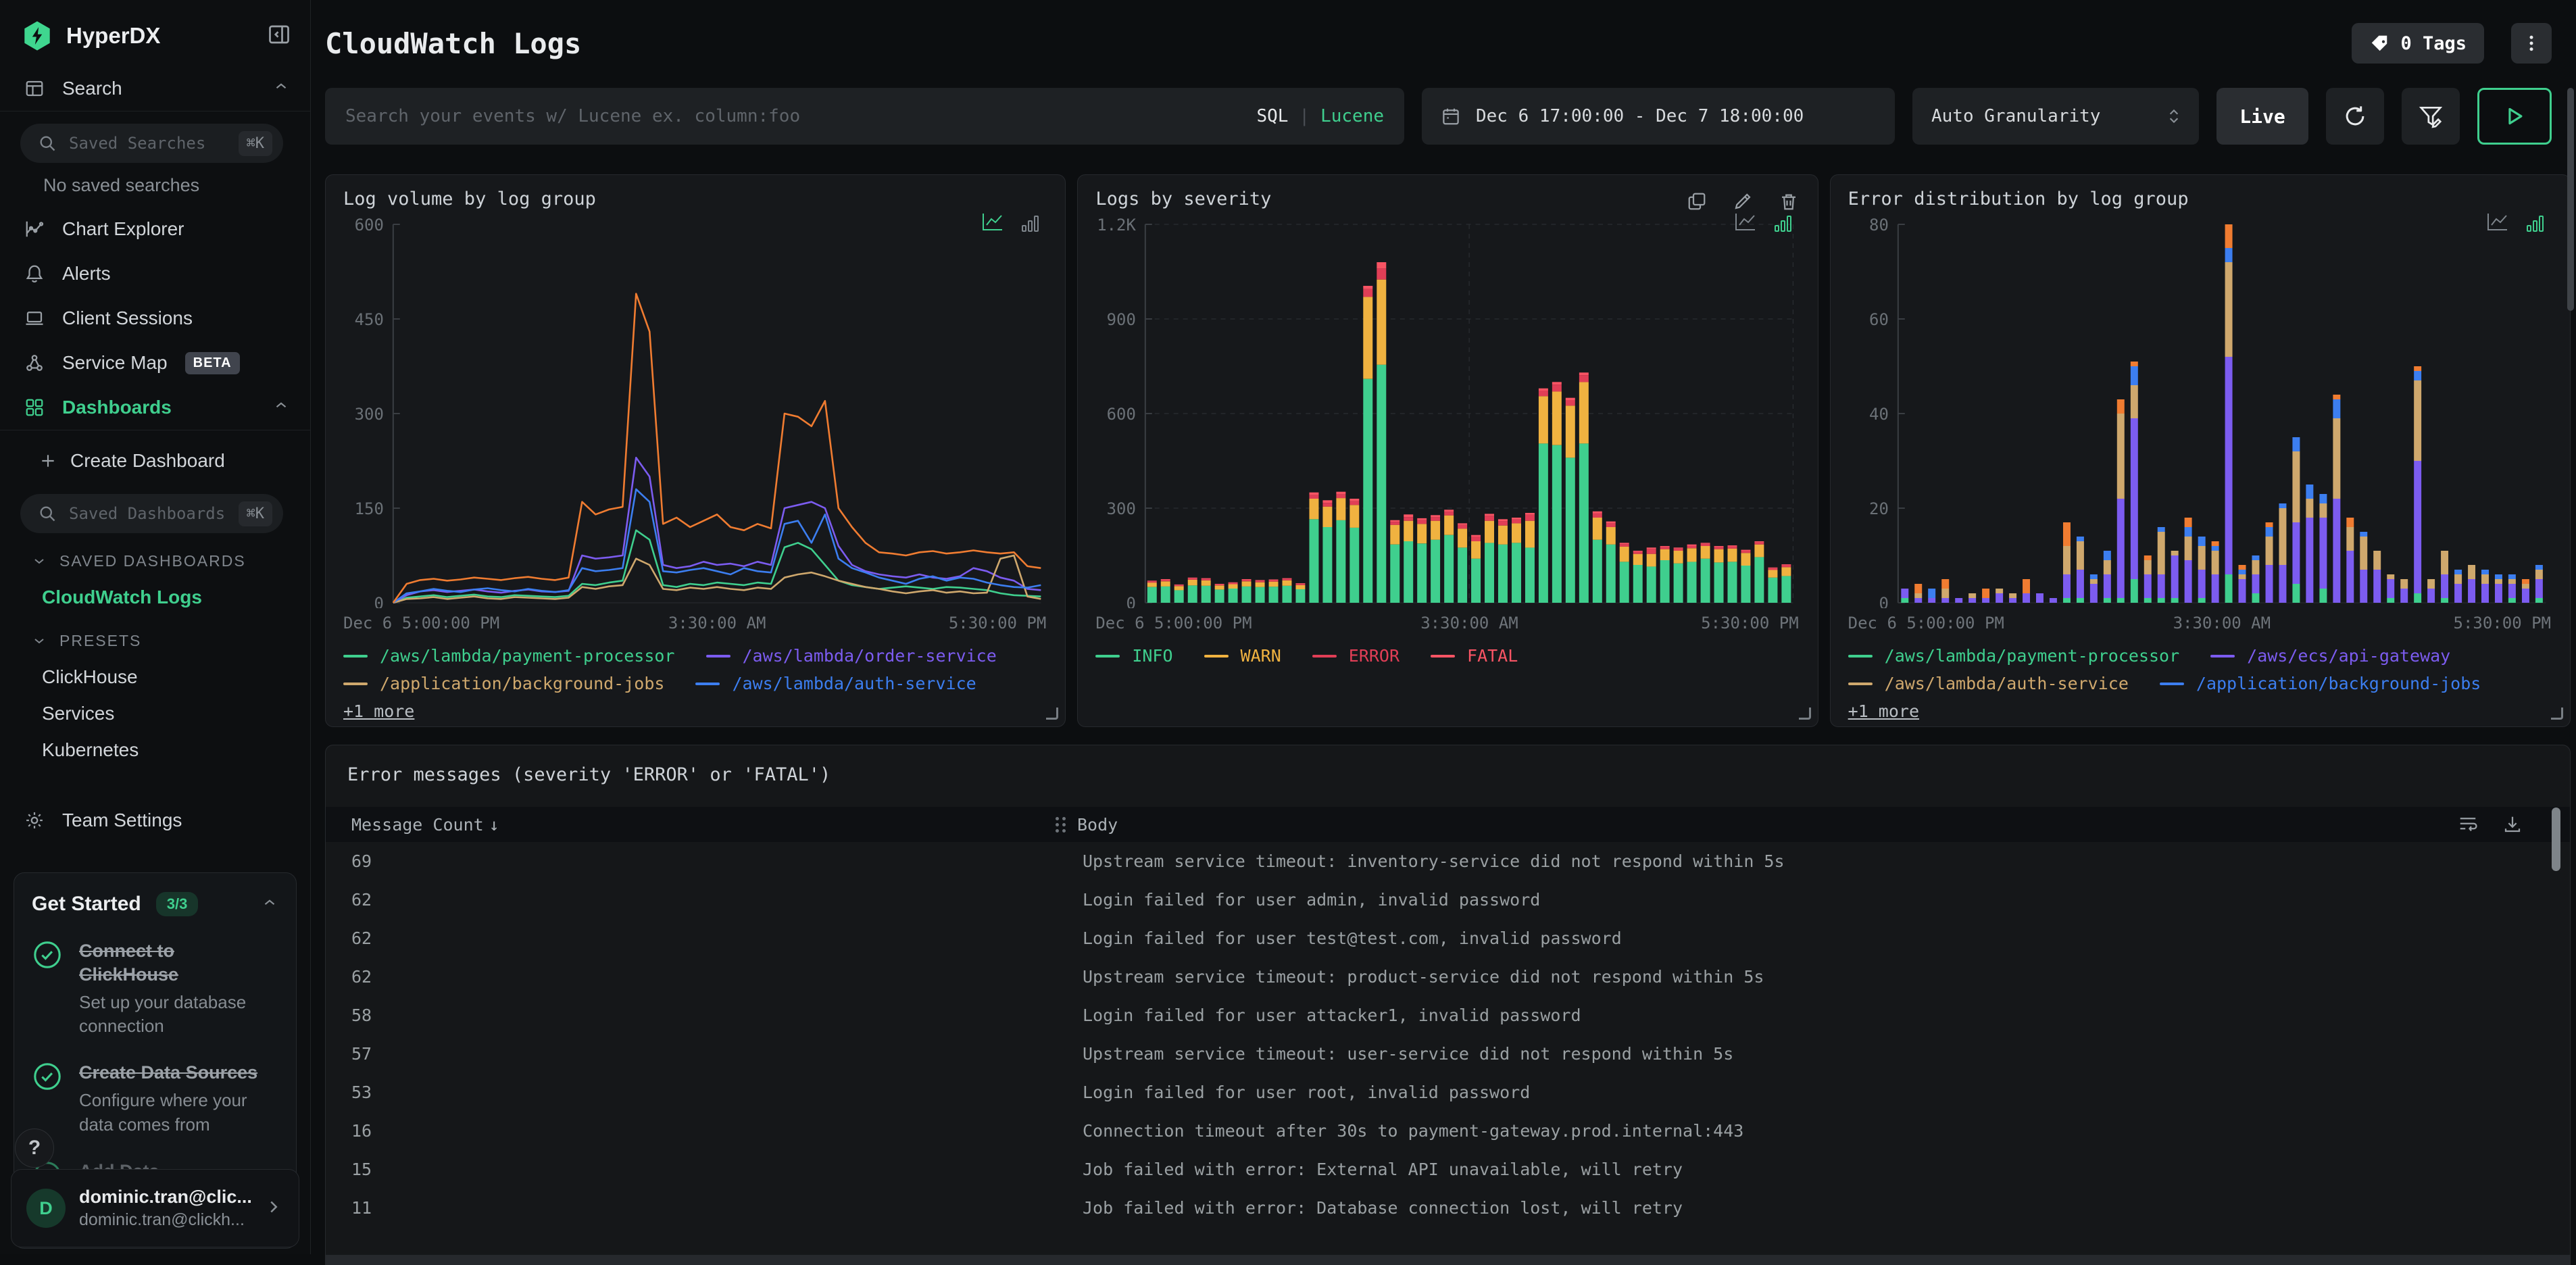 The width and height of the screenshot is (2576, 1265). Describe the element at coordinates (2431, 116) in the screenshot. I see `filter-button` at that location.